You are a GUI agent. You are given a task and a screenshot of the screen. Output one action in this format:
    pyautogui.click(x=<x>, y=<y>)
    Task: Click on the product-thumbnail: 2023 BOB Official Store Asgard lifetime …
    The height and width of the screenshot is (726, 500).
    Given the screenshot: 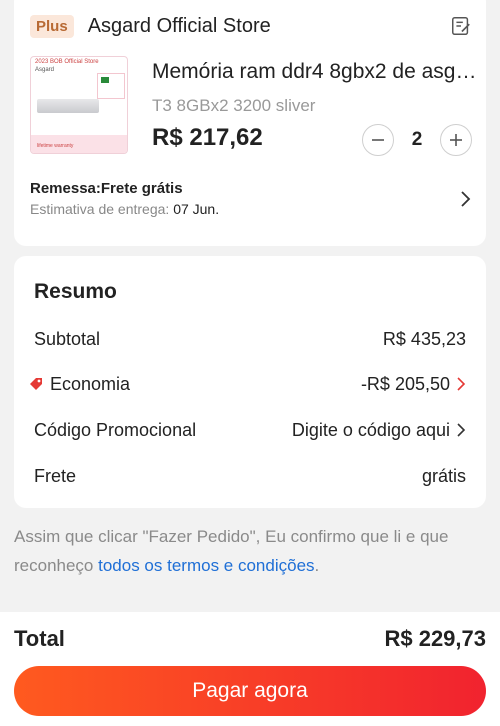 What is the action you would take?
    pyautogui.click(x=79, y=105)
    